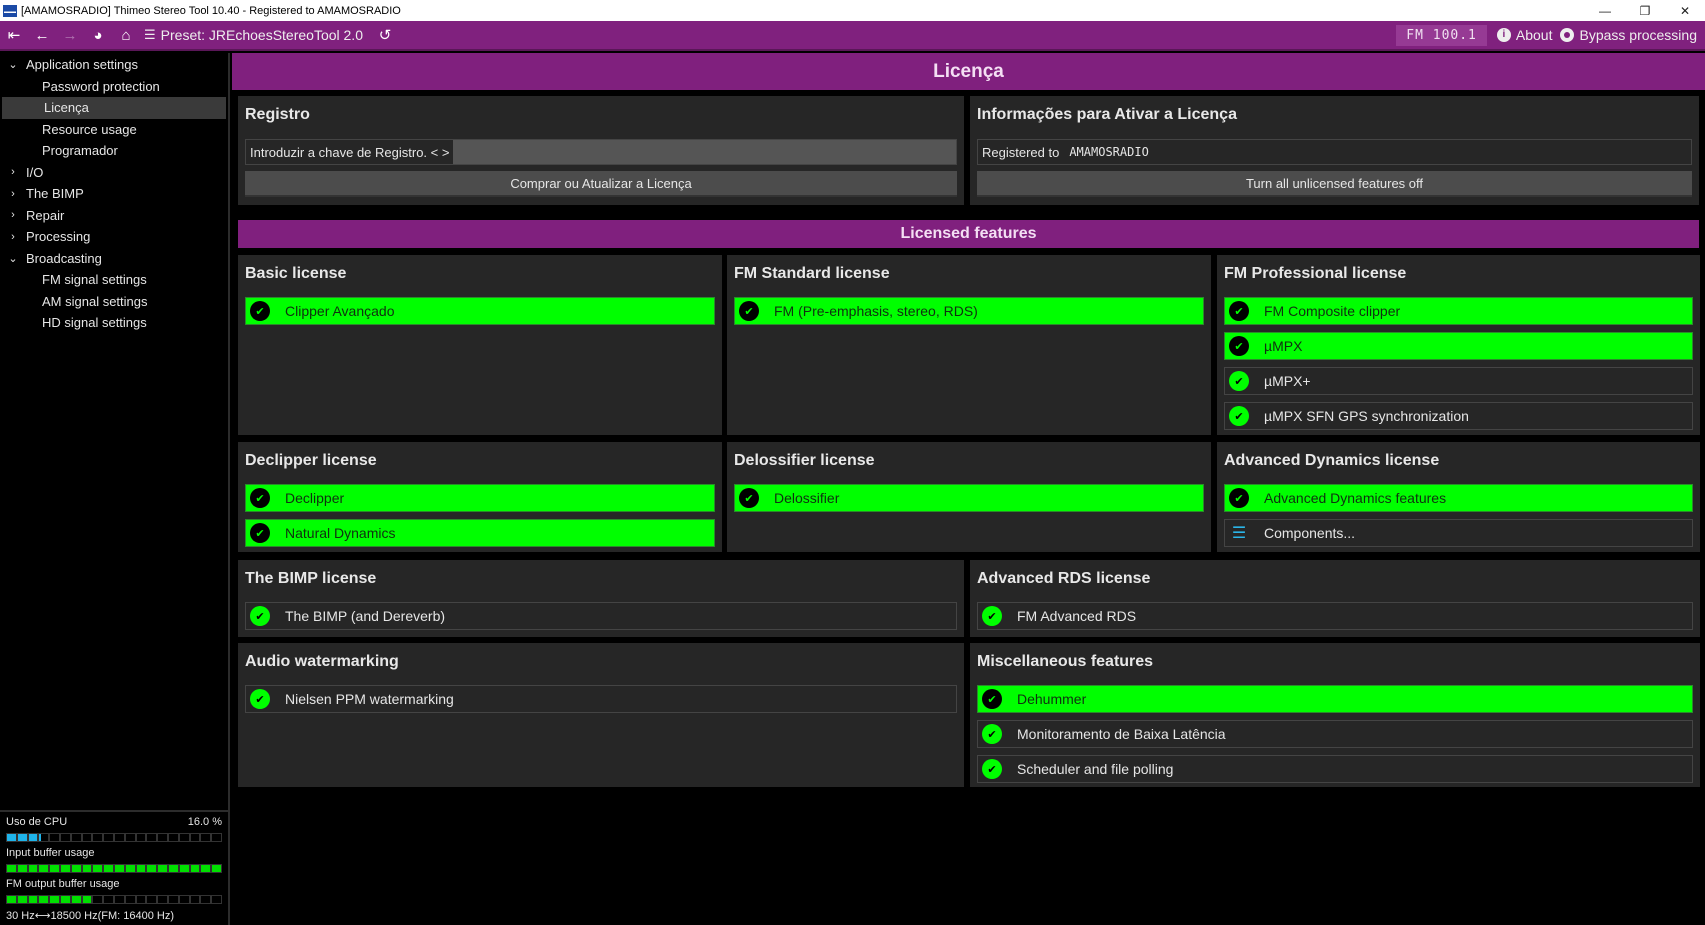  I want to click on feature-toggle: ✔ Declipper, so click(480, 498).